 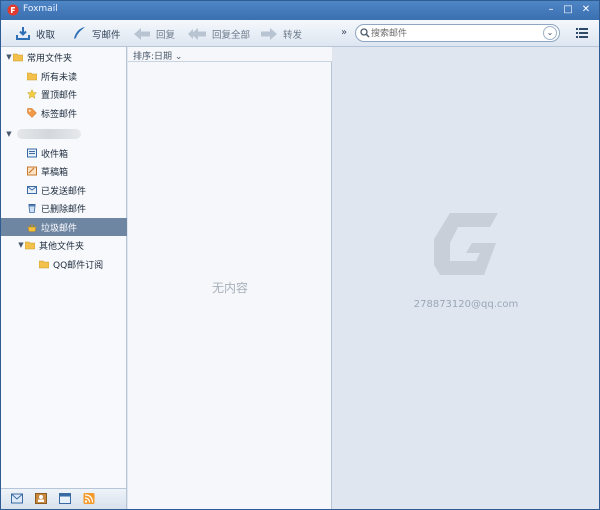 What do you see at coordinates (78, 265) in the screenshot?
I see `sidebar-item-label: QQ邮件订阅` at bounding box center [78, 265].